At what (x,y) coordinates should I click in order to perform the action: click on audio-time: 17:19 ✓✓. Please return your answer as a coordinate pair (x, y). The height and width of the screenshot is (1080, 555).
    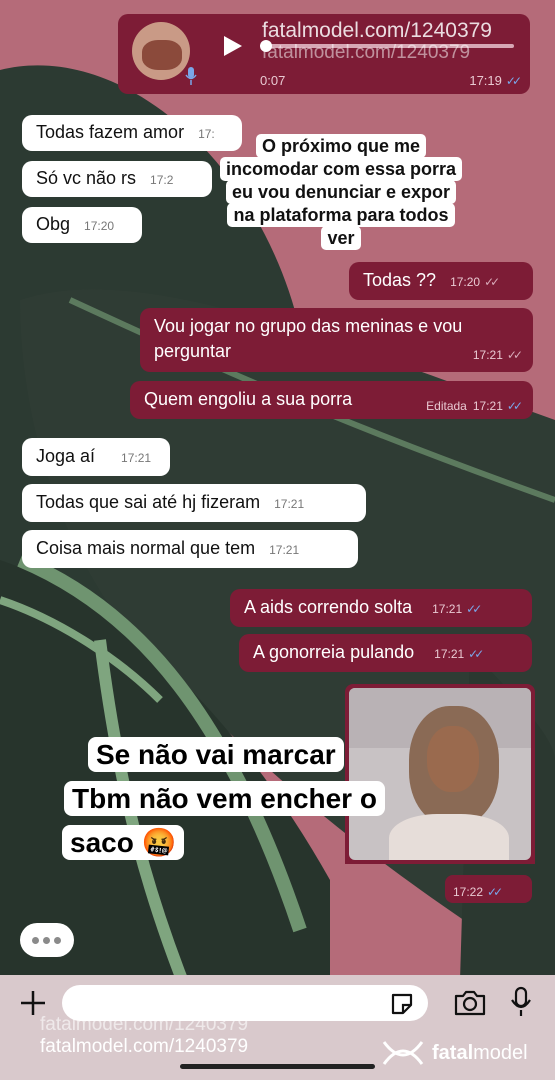
    Looking at the image, I should click on (495, 80).